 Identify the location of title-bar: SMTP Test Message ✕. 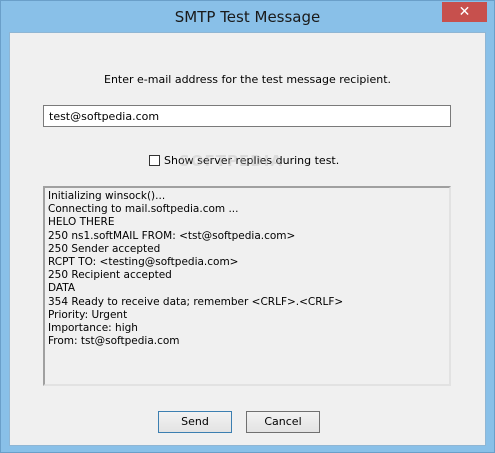
(247, 16).